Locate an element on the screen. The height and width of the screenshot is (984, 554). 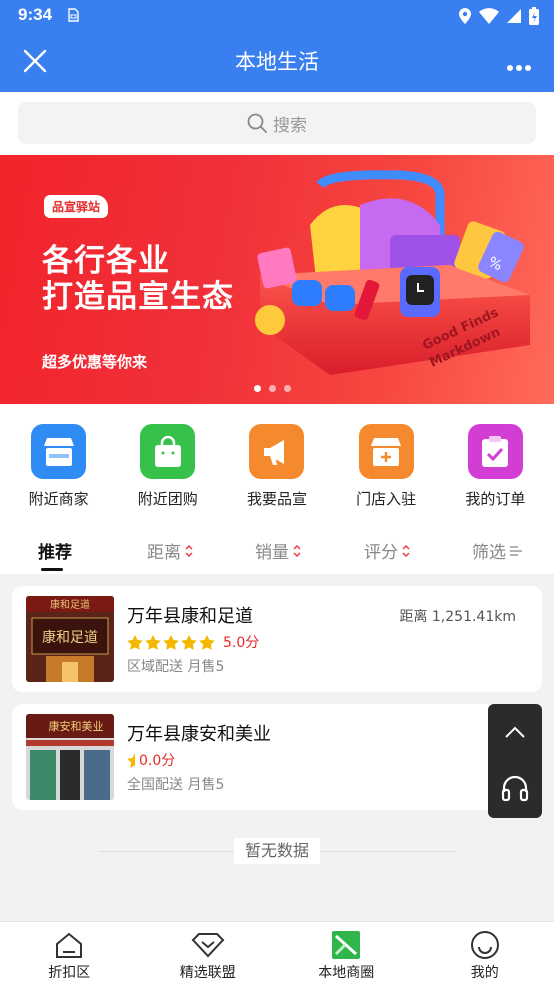
header: 本地生活 is located at coordinates (277, 61).